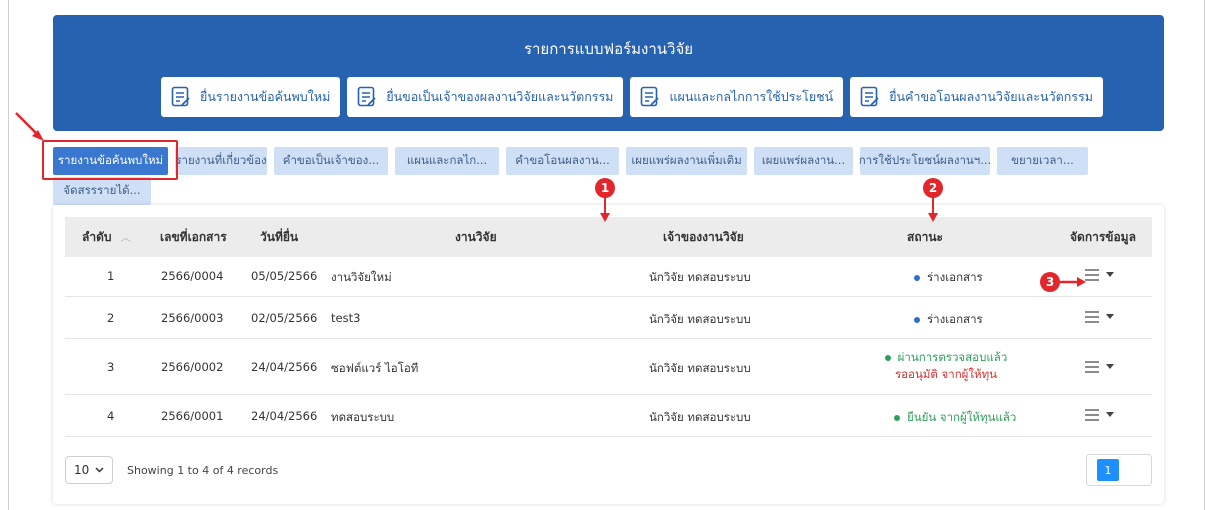 This screenshot has height=510, width=1205. What do you see at coordinates (1103, 236) in the screenshot?
I see `header-manage: จัดการข้อมูล` at bounding box center [1103, 236].